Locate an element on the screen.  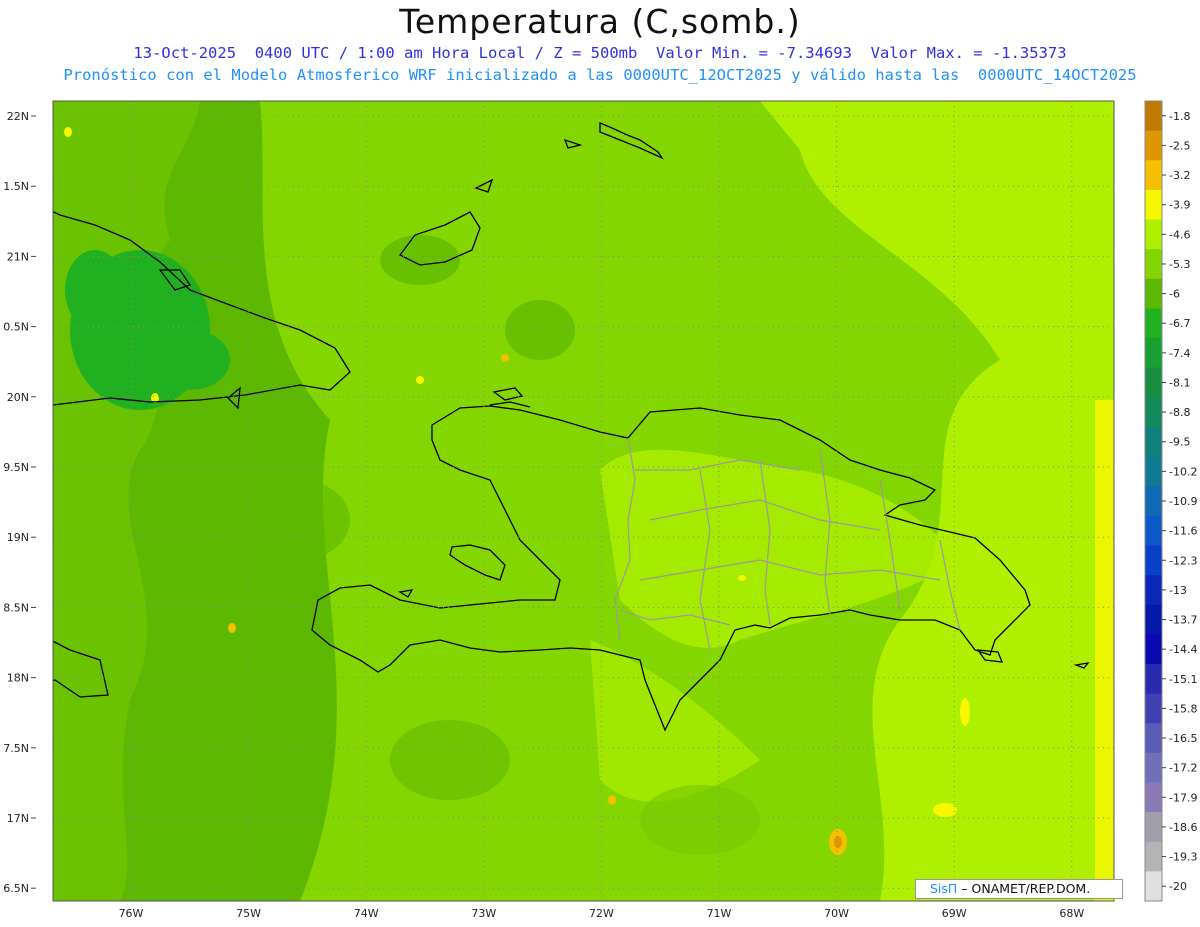
colorbar-label: -5.3 is located at coordinates (1179, 264).